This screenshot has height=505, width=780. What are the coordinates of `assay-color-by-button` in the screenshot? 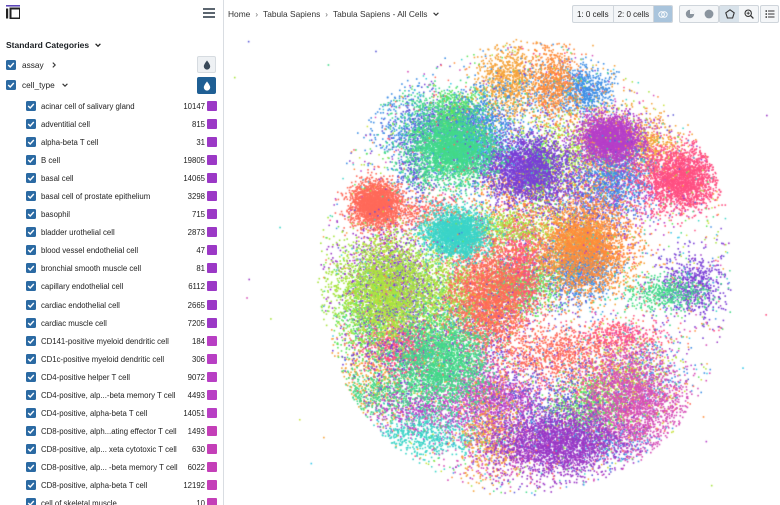 It's located at (206, 64).